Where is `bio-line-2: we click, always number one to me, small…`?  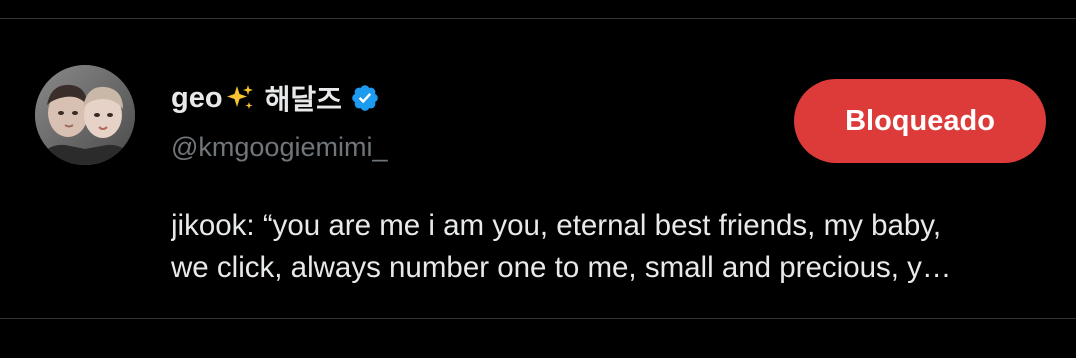 bio-line-2: we click, always number one to me, small… is located at coordinates (561, 267).